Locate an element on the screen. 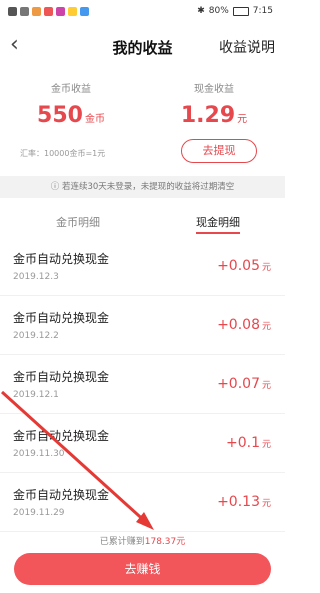 This screenshot has height=593, width=320. list-item: 金币自动兑换现金 2019.12.2 +0.08 元 is located at coordinates (142, 325).